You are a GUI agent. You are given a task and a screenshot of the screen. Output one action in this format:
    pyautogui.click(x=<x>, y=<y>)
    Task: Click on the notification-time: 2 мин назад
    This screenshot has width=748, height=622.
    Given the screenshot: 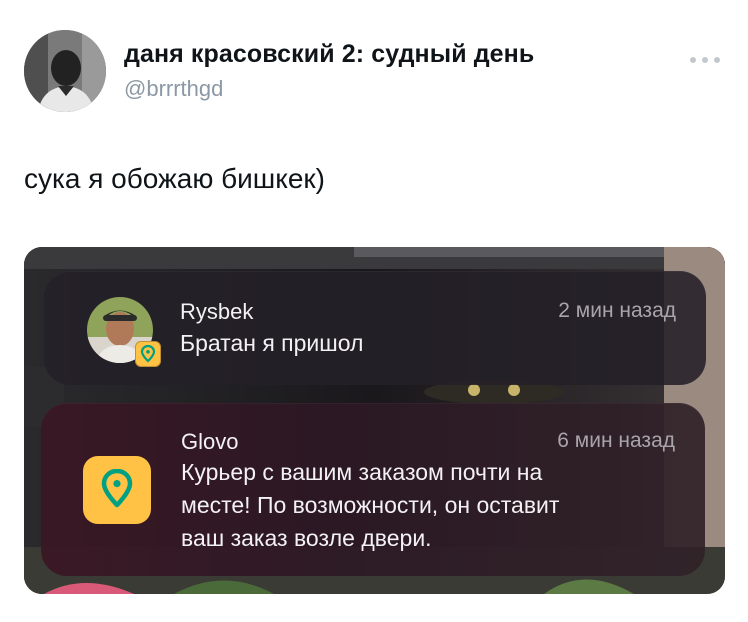 What is the action you would take?
    pyautogui.click(x=617, y=310)
    